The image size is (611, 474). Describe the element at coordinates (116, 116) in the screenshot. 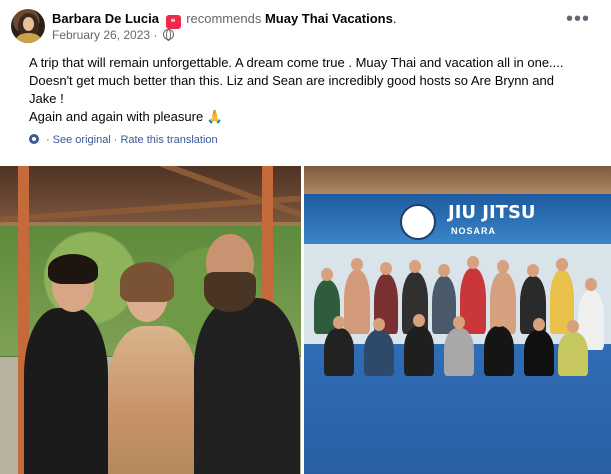

I see `post-text-last: Again and again with pleasure` at that location.